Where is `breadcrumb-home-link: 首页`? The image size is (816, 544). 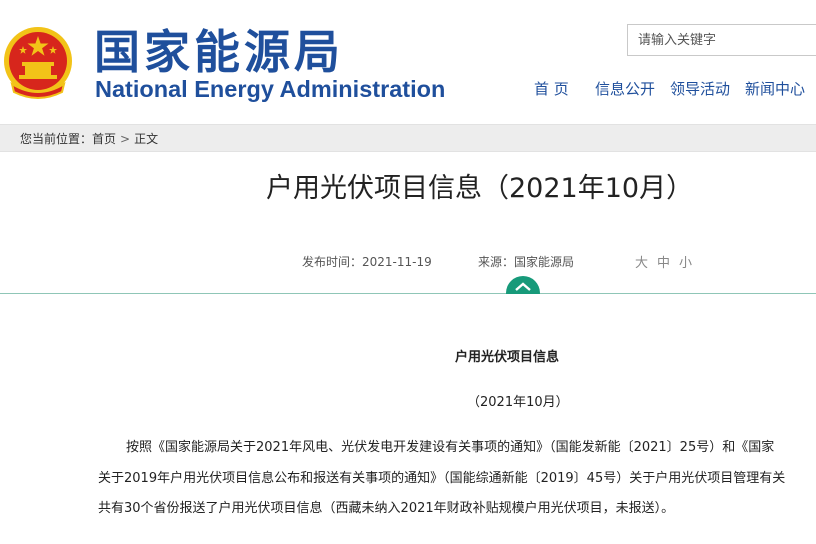 breadcrumb-home-link: 首页 is located at coordinates (104, 139).